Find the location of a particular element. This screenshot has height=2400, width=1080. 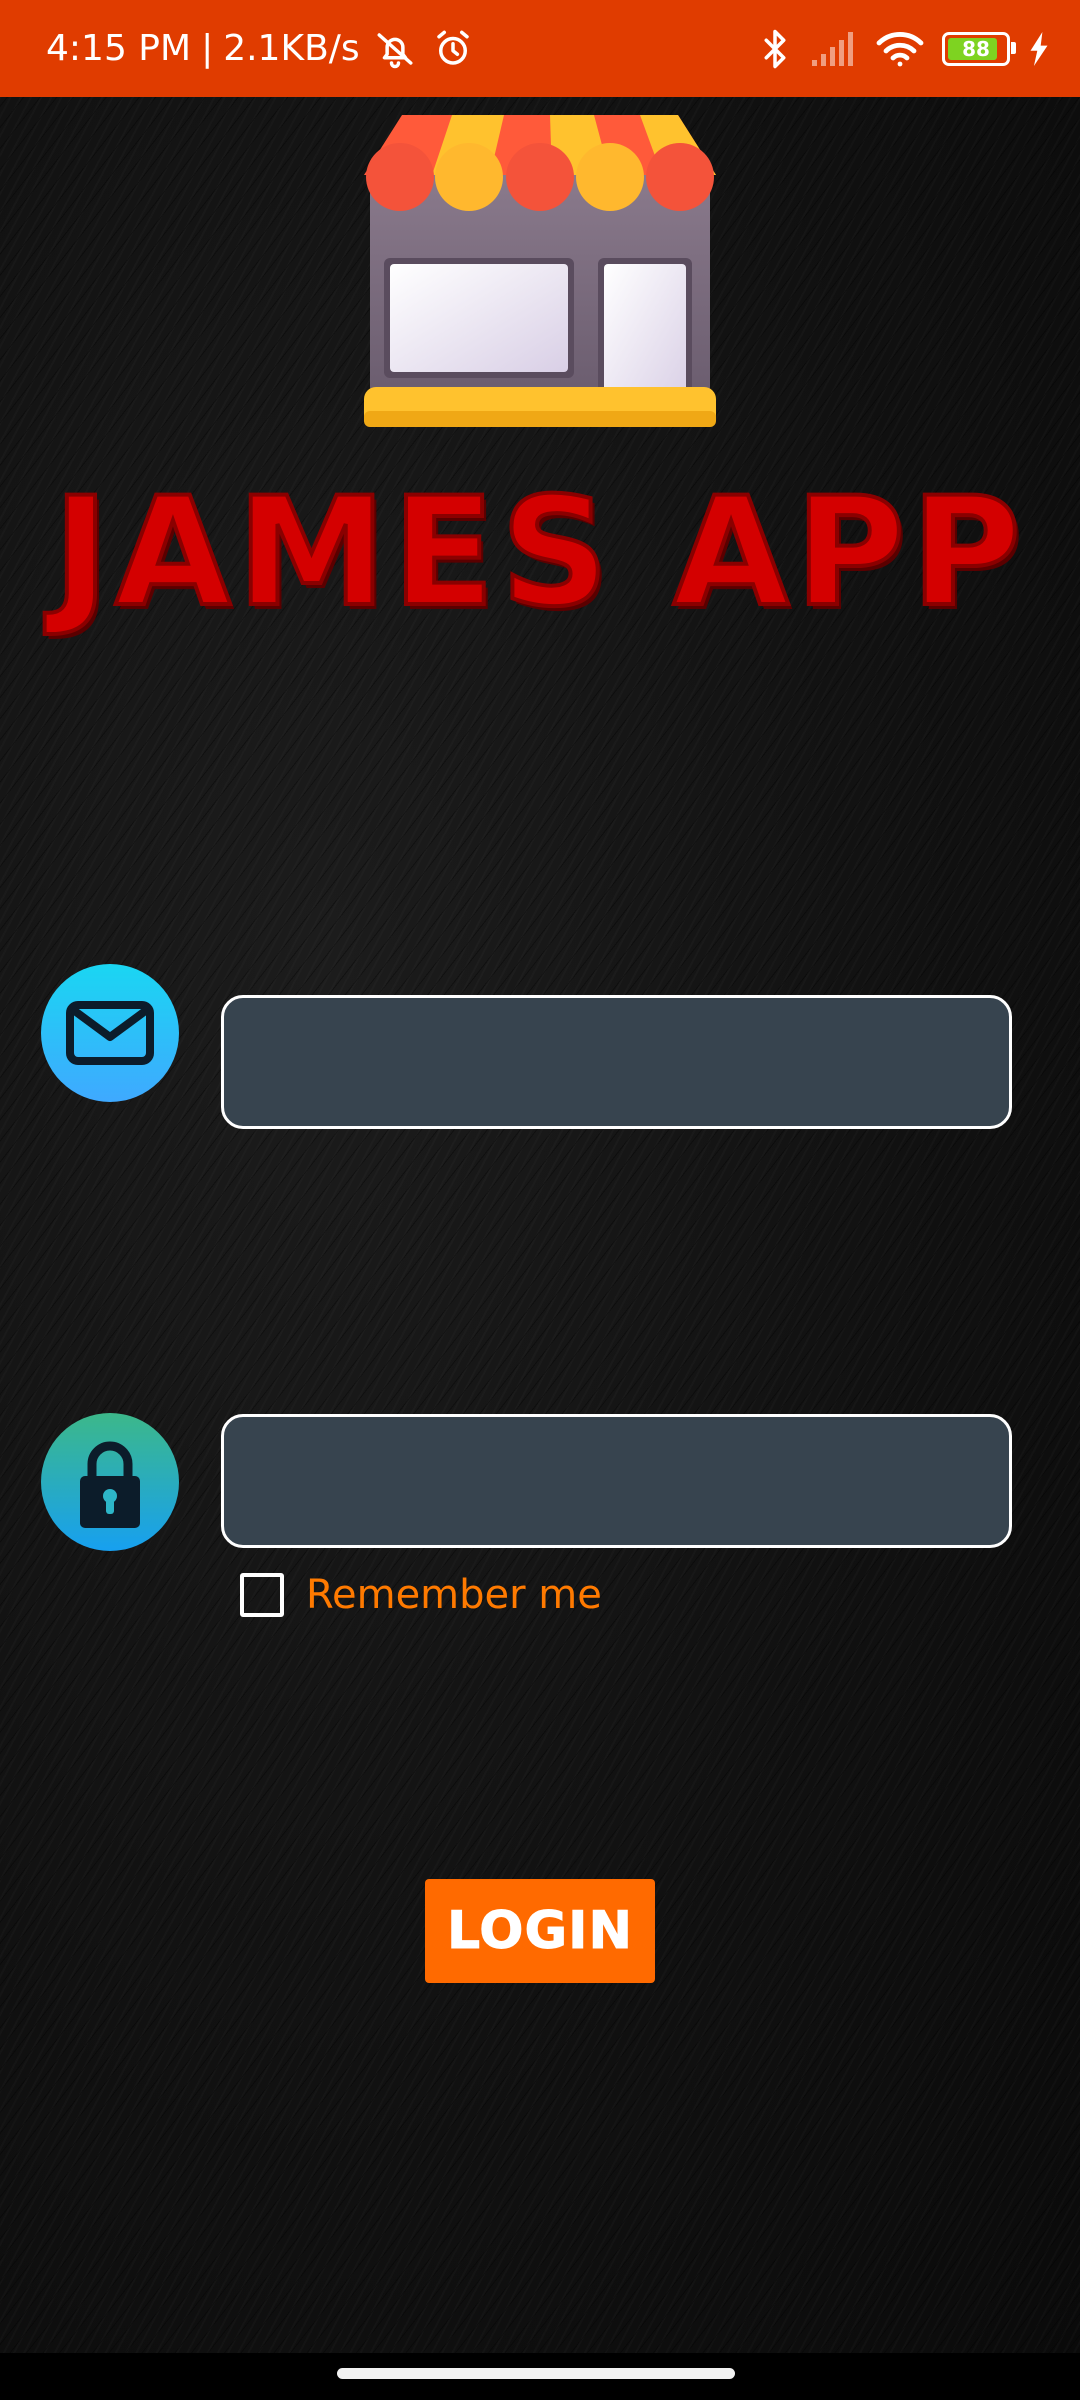

storefront-logo is located at coordinates (540, 275).